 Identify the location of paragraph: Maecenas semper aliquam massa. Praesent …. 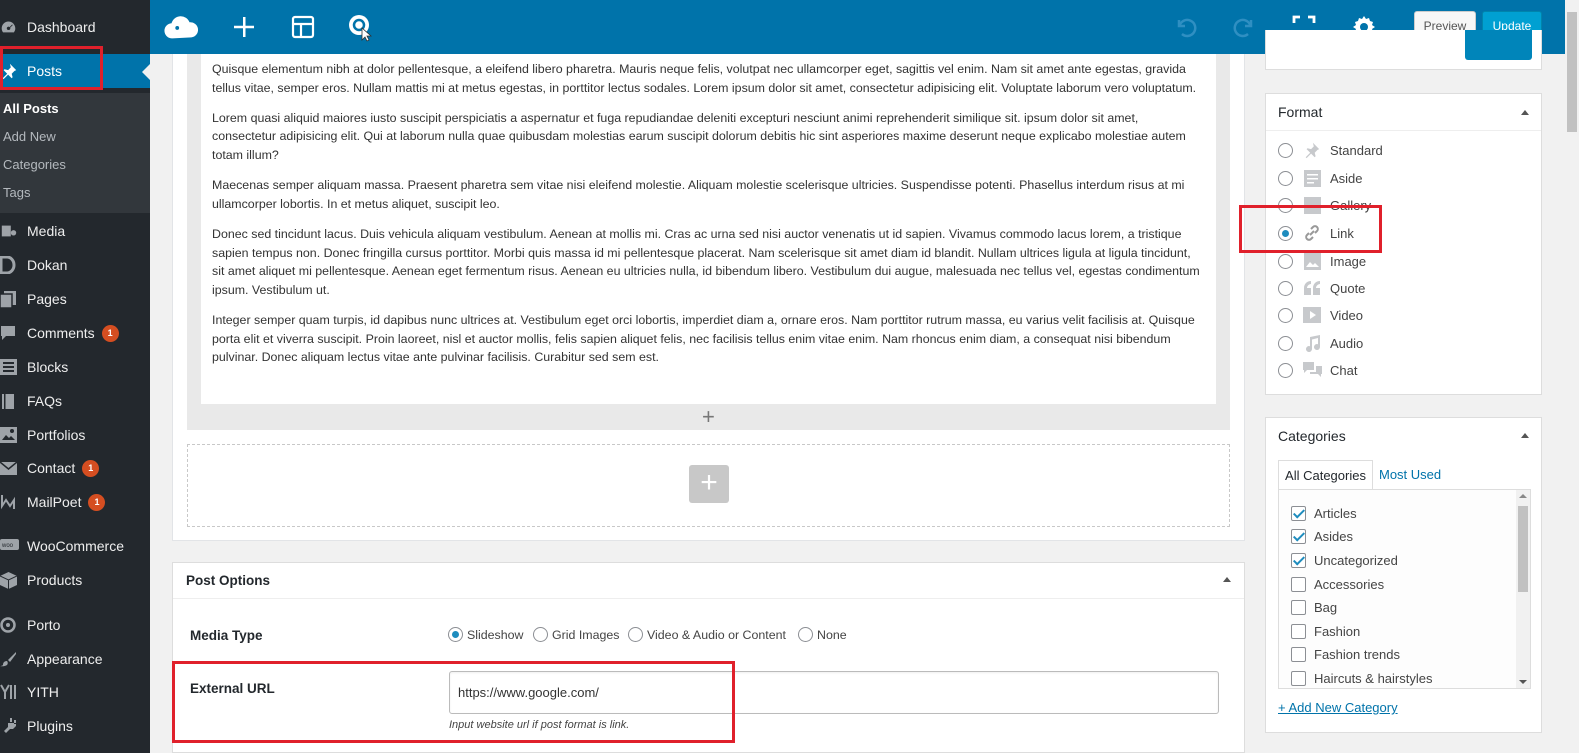
(708, 194).